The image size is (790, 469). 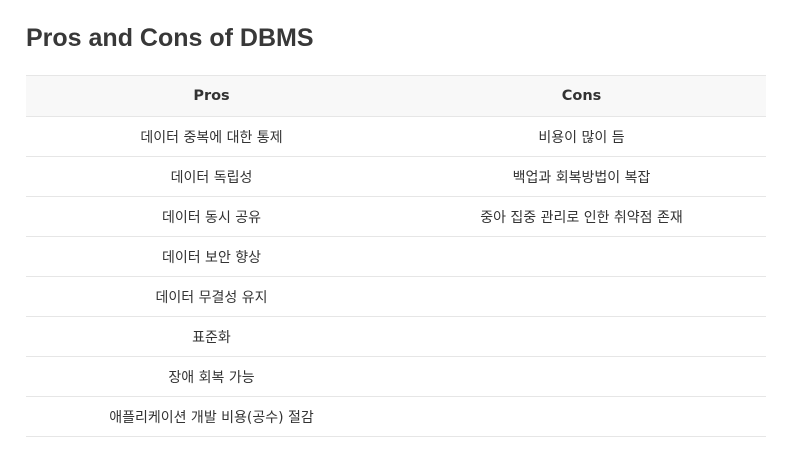 I want to click on cons-cell: 비용이 많이 듬, so click(x=581, y=137).